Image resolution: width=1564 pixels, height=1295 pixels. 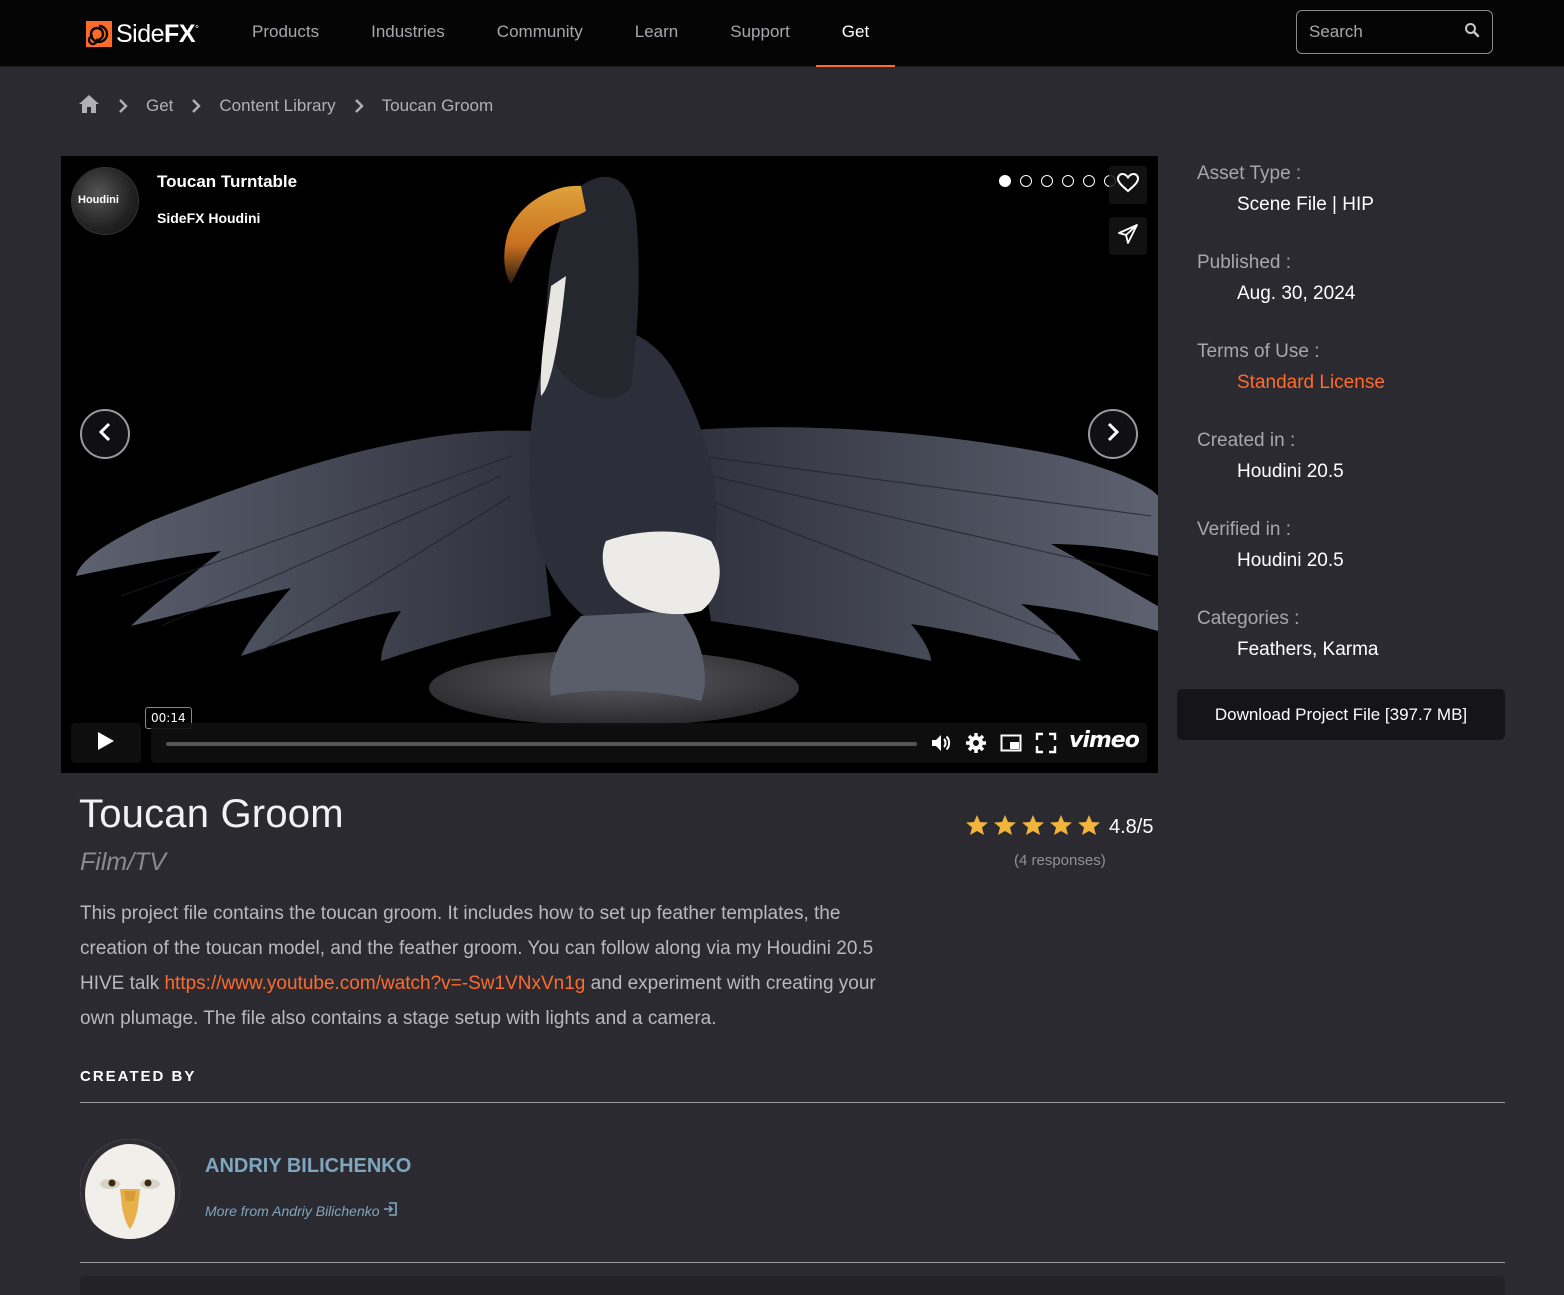 What do you see at coordinates (1248, 618) in the screenshot?
I see `meta-label: Categories :` at bounding box center [1248, 618].